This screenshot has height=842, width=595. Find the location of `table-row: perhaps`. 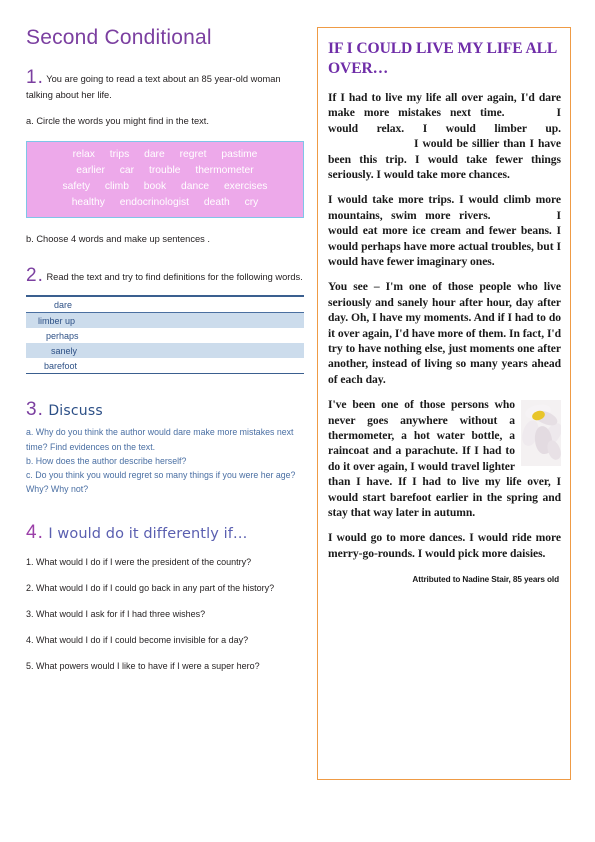

table-row: perhaps is located at coordinates (165, 335).